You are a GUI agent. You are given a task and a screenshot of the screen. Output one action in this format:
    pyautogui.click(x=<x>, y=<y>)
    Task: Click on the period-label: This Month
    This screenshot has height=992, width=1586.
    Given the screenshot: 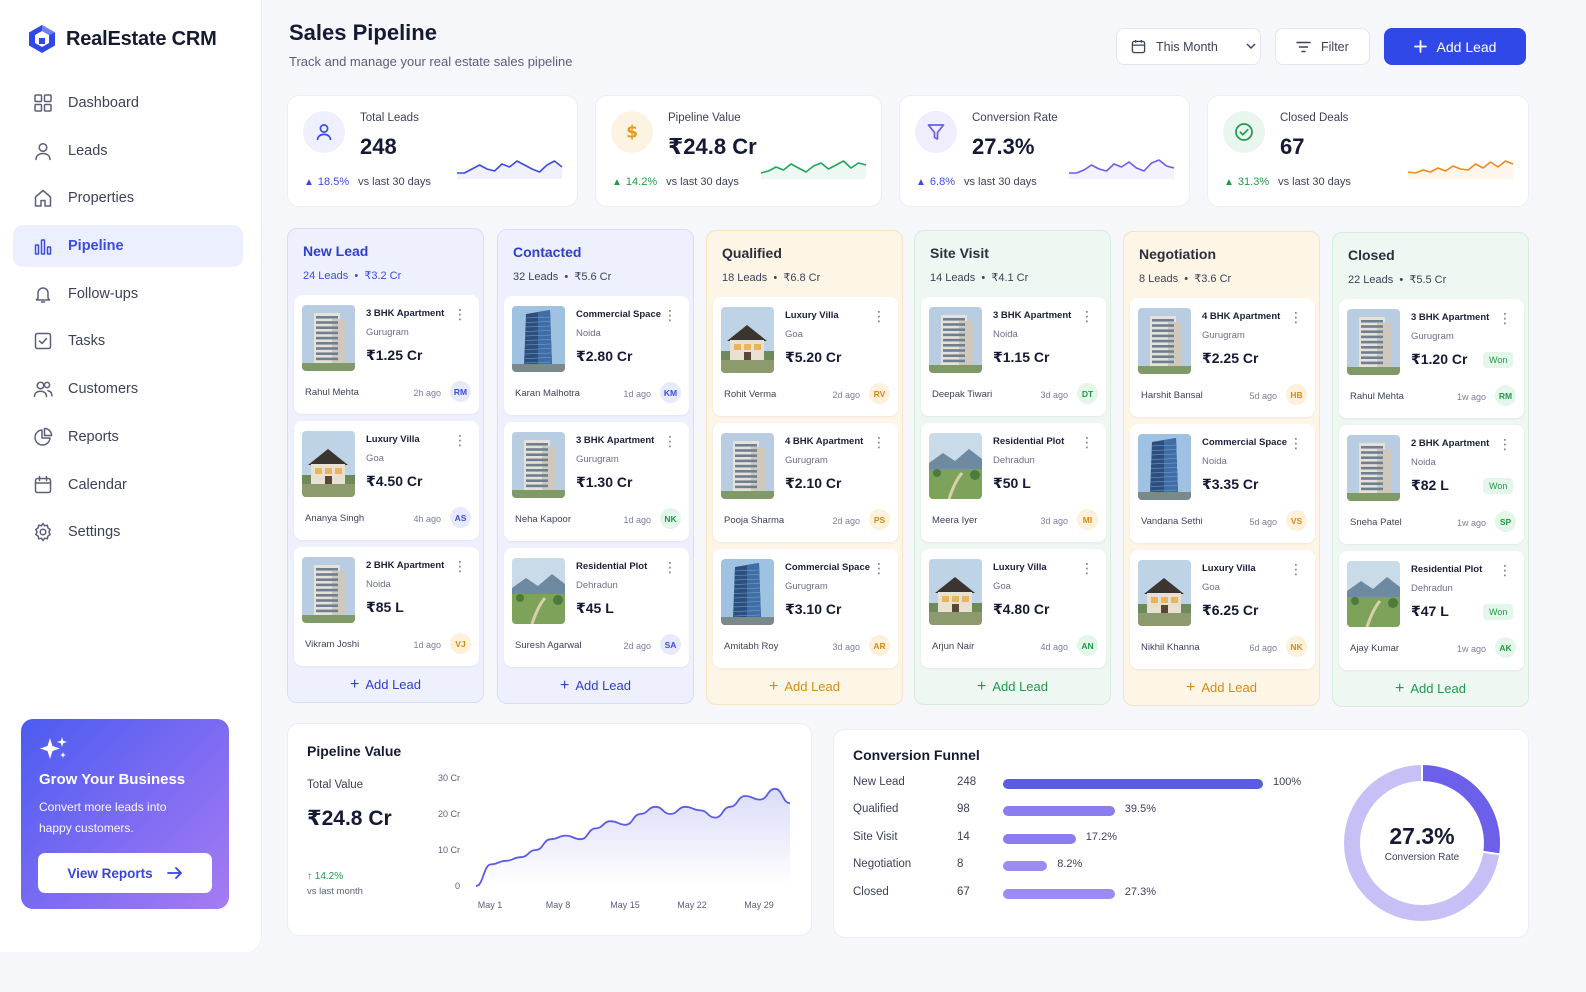 What is the action you would take?
    pyautogui.click(x=1187, y=46)
    